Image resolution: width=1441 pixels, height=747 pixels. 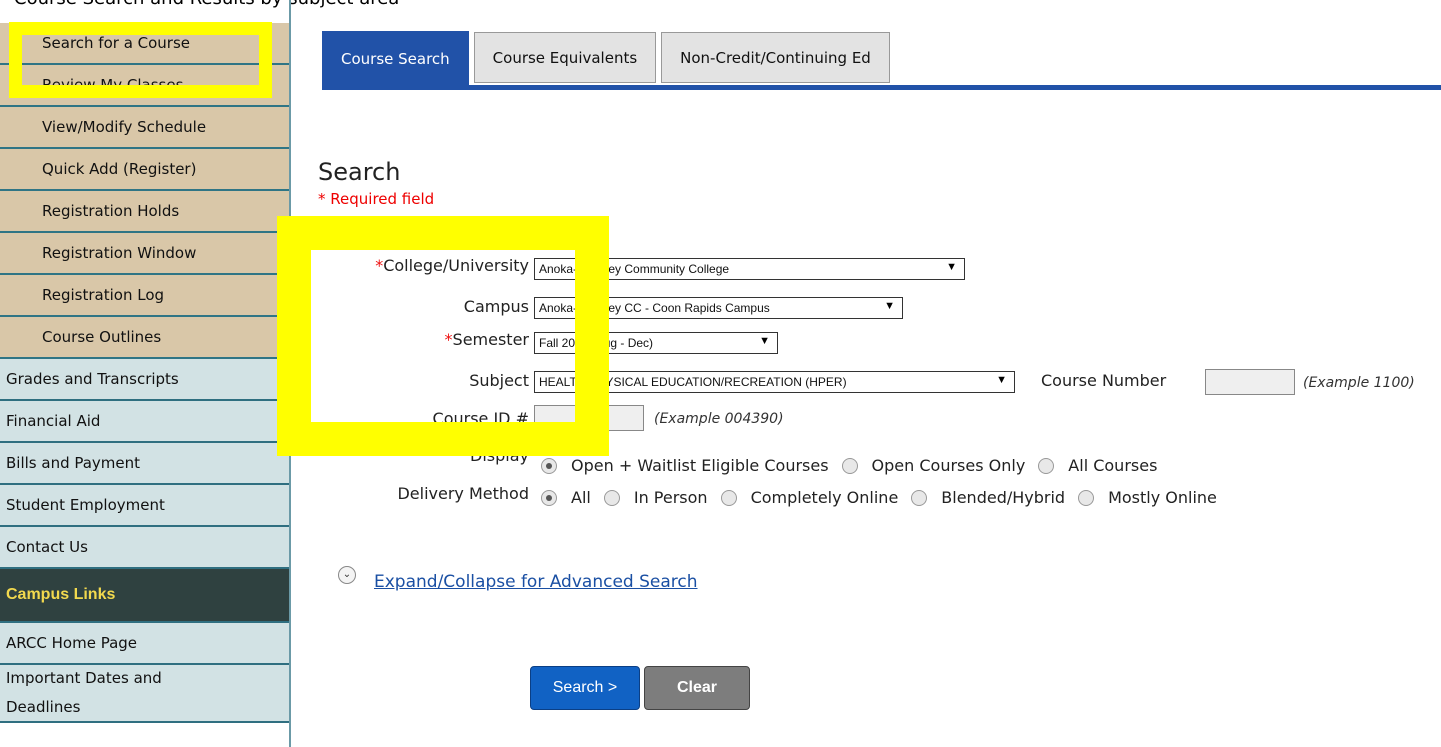 I want to click on advanced-search-link: Expand/Collapse for Advanced Search, so click(x=536, y=582).